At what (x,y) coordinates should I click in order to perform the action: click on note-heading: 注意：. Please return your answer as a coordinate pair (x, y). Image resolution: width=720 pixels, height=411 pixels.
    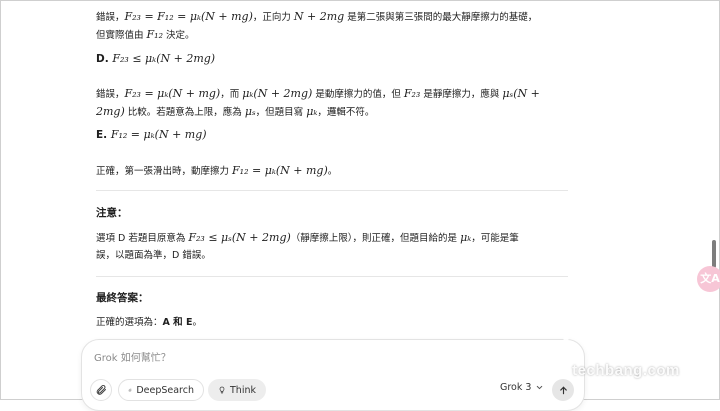
    Looking at the image, I should click on (112, 213).